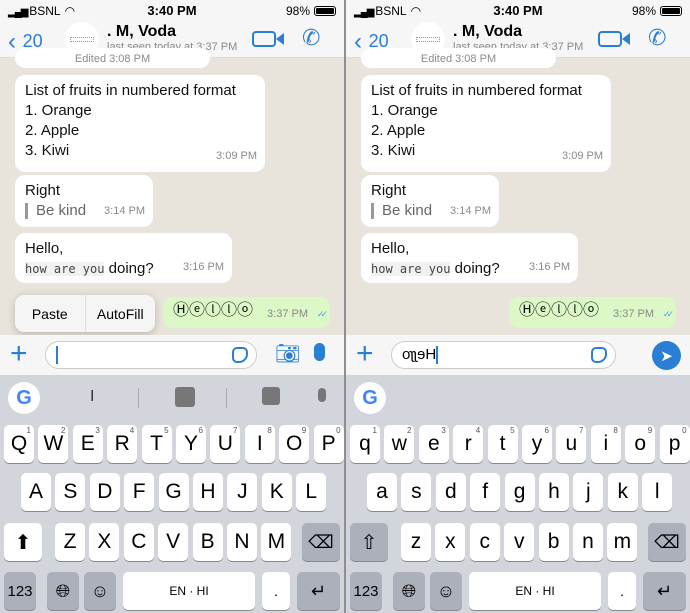  I want to click on key: i8, so click(605, 444).